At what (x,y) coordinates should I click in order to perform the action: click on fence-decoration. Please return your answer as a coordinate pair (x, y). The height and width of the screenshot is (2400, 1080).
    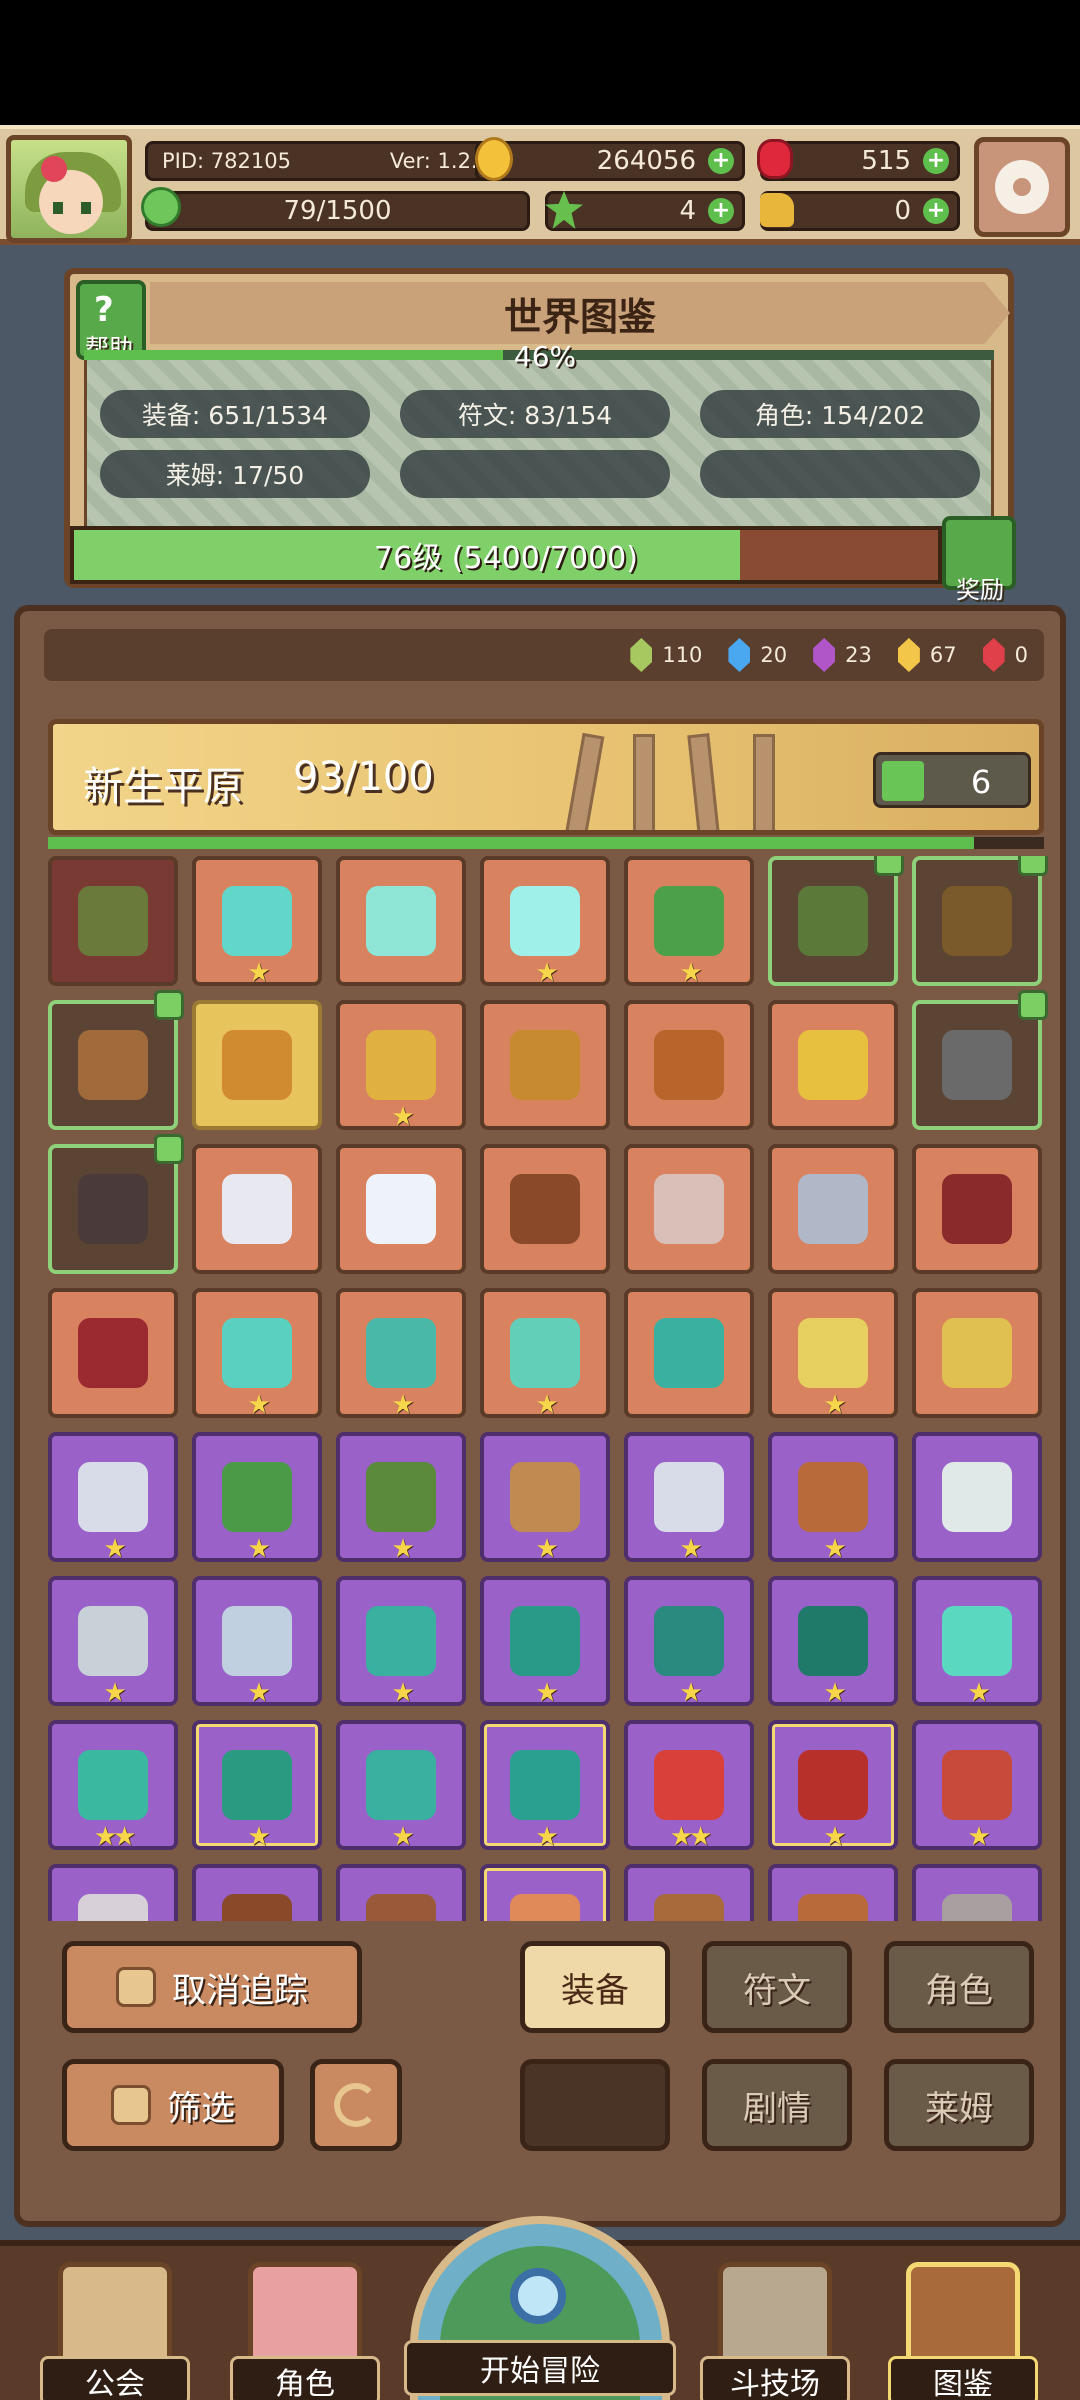
    Looking at the image, I should click on (764, 782).